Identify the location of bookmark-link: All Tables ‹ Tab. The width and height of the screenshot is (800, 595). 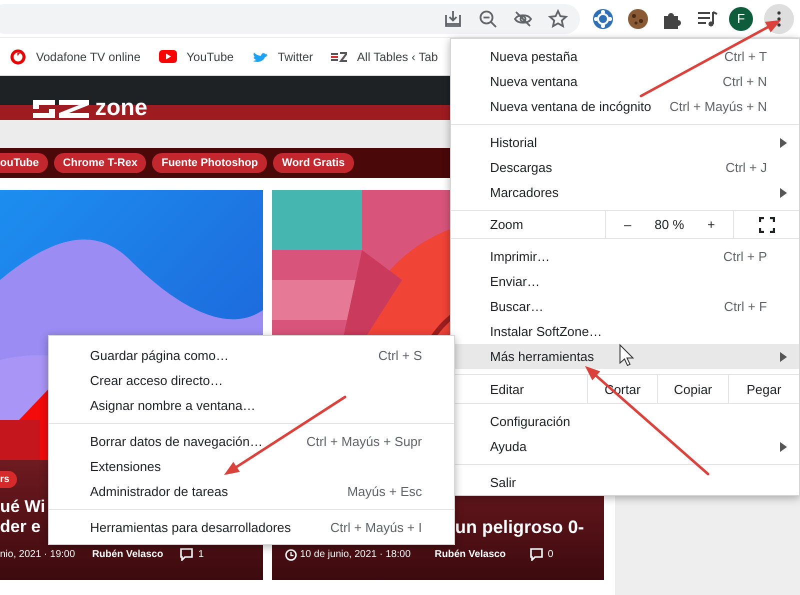
(384, 56).